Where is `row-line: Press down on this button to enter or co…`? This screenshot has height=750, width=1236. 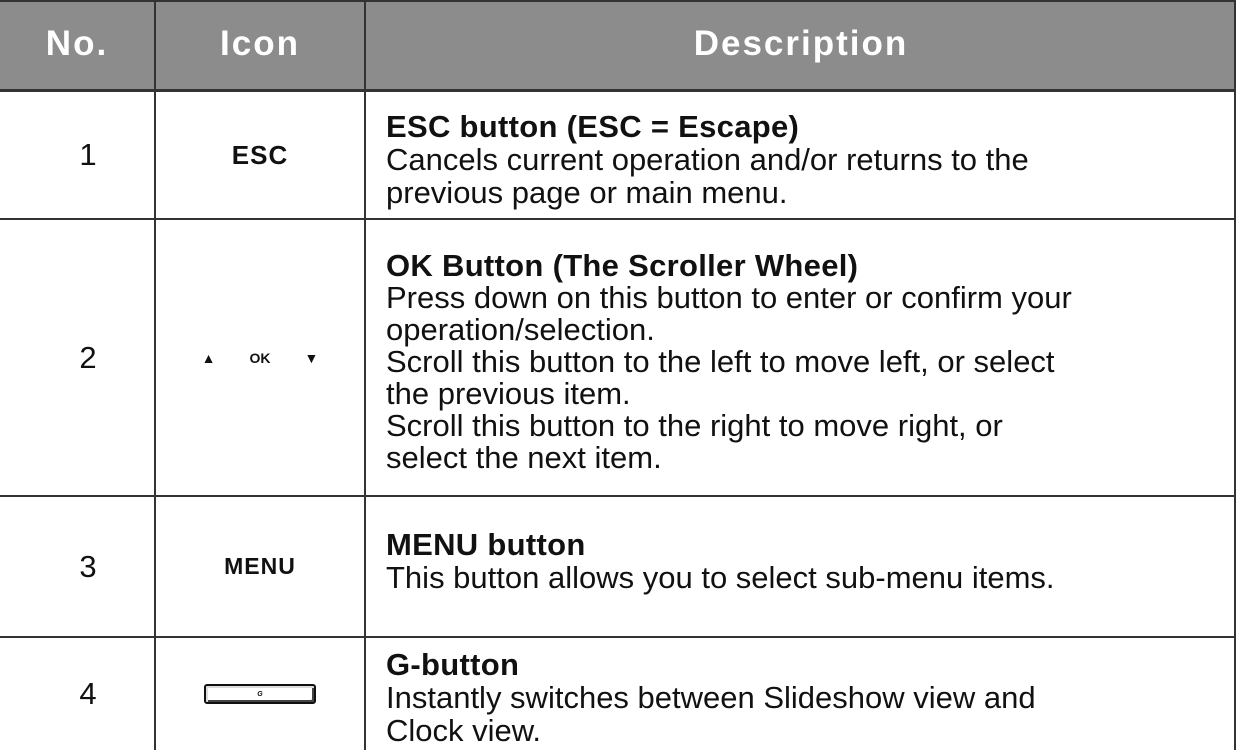 row-line: Press down on this button to enter or co… is located at coordinates (729, 297).